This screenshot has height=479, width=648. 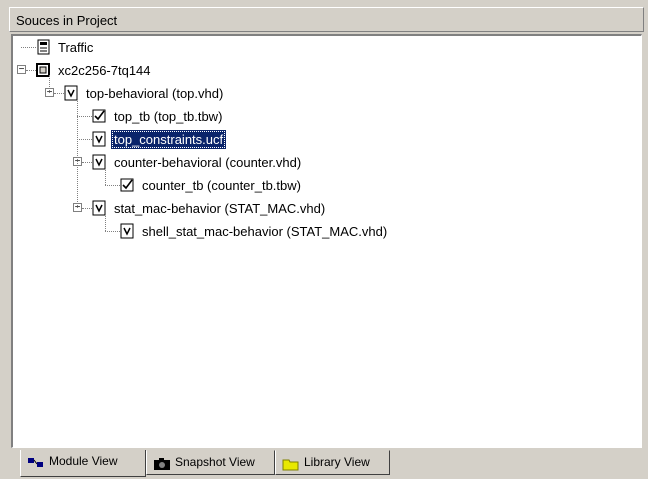 I want to click on tree-node: − stat_mac-behavior (STAT_MAC.vhd), so click(x=327, y=208).